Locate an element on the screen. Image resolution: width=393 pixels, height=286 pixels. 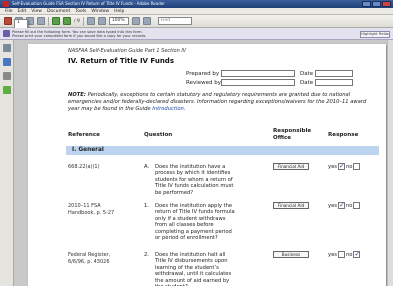
menu-window: Window is located at coordinates (100, 11).